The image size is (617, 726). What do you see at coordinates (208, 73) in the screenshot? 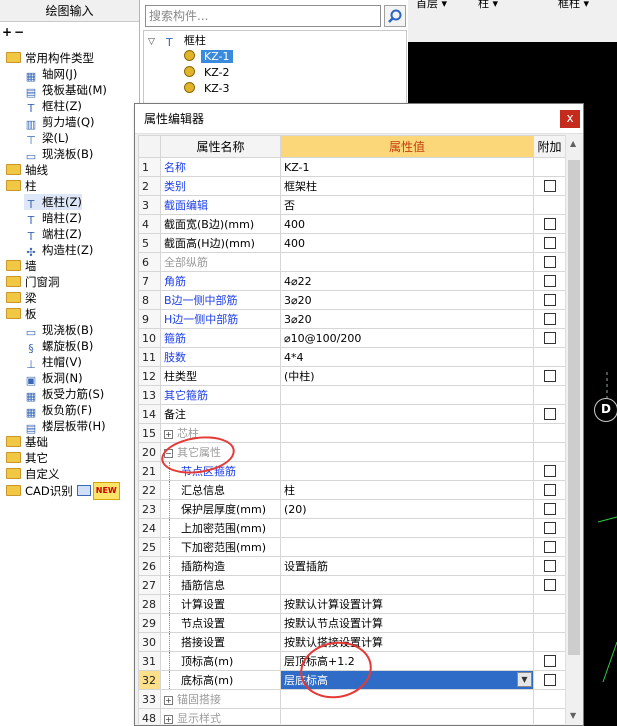
I see `list-item: KZ-2` at bounding box center [208, 73].